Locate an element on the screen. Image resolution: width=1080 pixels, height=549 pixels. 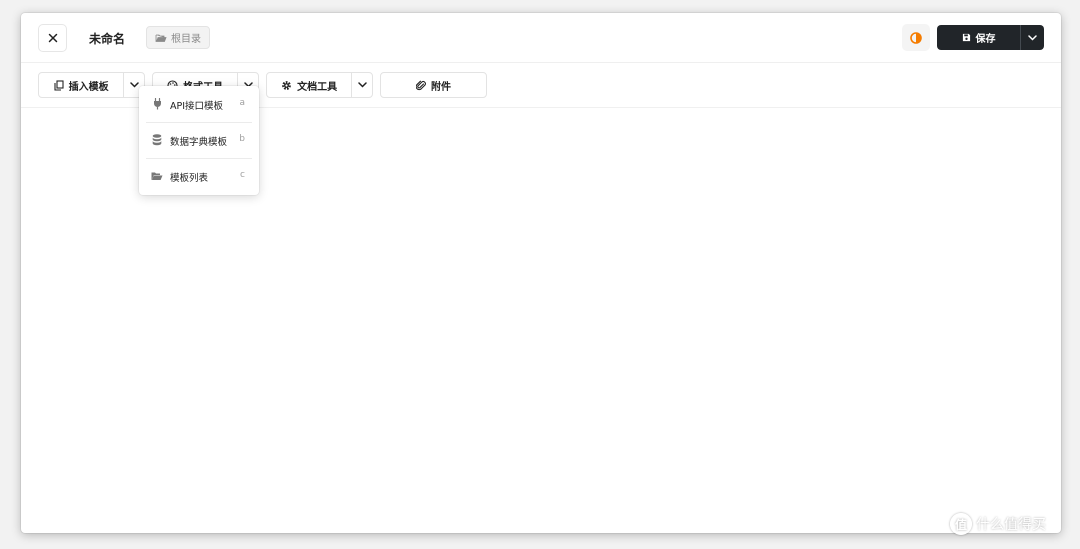
insert-template-menu: API接口模板 a 数据字典模板 b 模板列表 c is located at coordinates (199, 140).